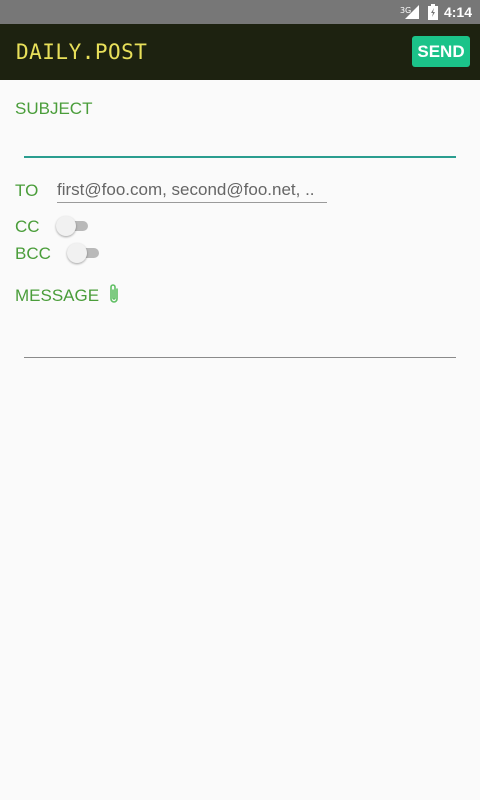 The height and width of the screenshot is (800, 480). Describe the element at coordinates (54, 108) in the screenshot. I see `subject-label: SUBJECT` at that location.